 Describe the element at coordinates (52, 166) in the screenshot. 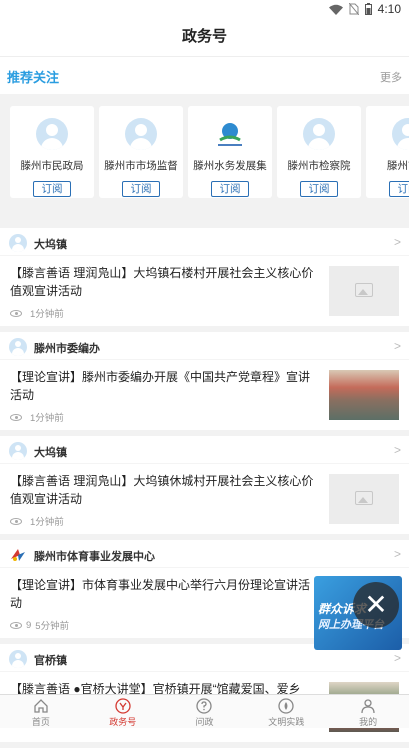

I see `card-name: 滕州市民政局` at that location.